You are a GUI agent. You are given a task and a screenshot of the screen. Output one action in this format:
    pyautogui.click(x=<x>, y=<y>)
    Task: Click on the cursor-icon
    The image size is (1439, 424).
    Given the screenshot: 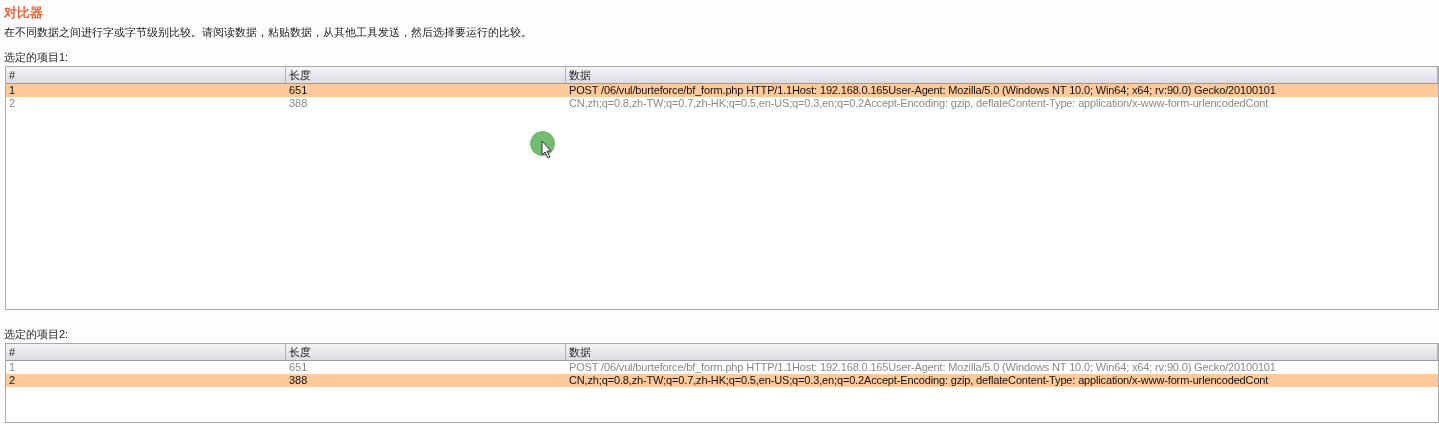 What is the action you would take?
    pyautogui.click(x=543, y=145)
    